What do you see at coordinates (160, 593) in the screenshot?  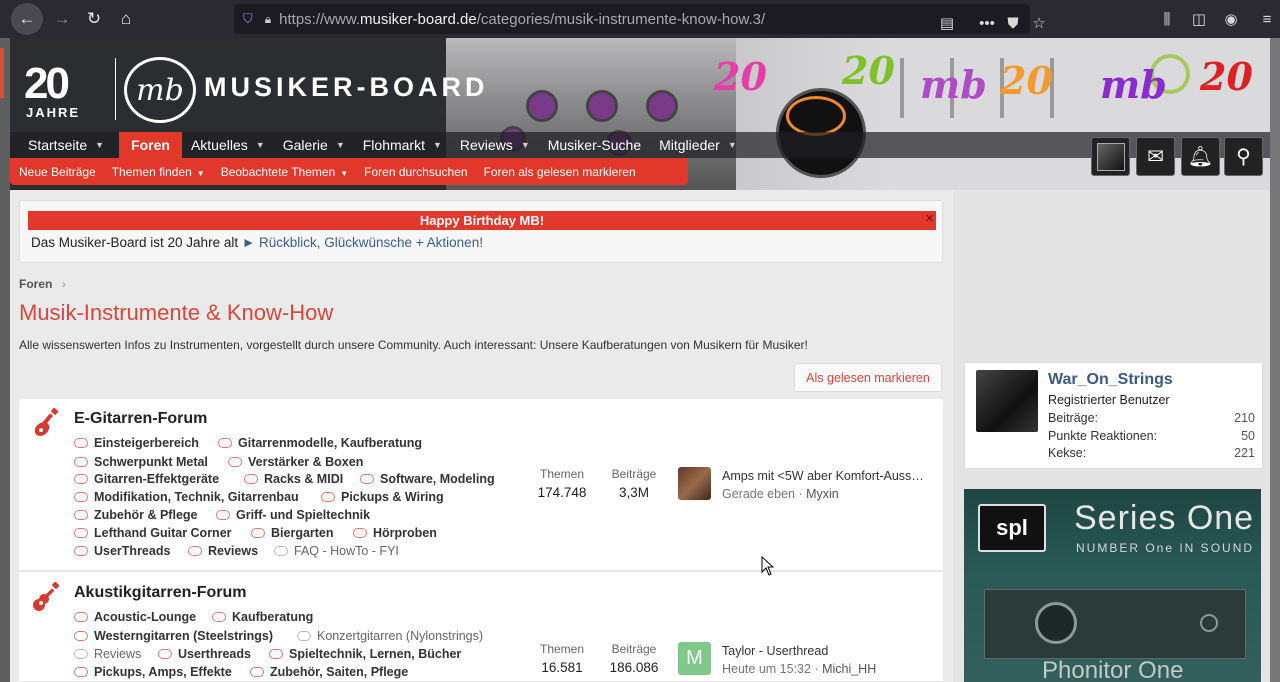 I see `forum-title: Akustikgitarren-Forum` at bounding box center [160, 593].